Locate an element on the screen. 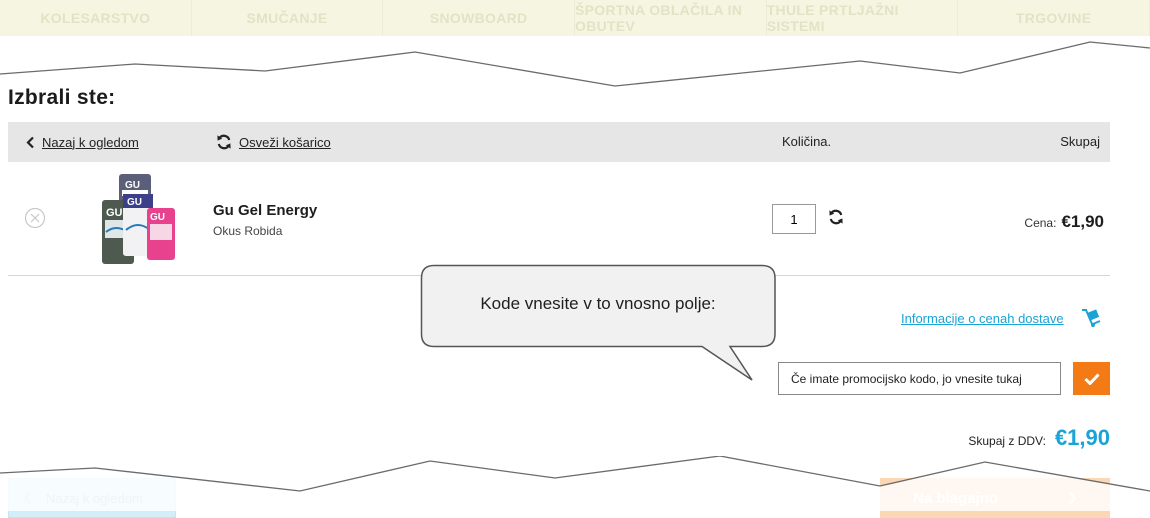  shipping-info-link: Informacije o cenah dostave is located at coordinates (982, 318).